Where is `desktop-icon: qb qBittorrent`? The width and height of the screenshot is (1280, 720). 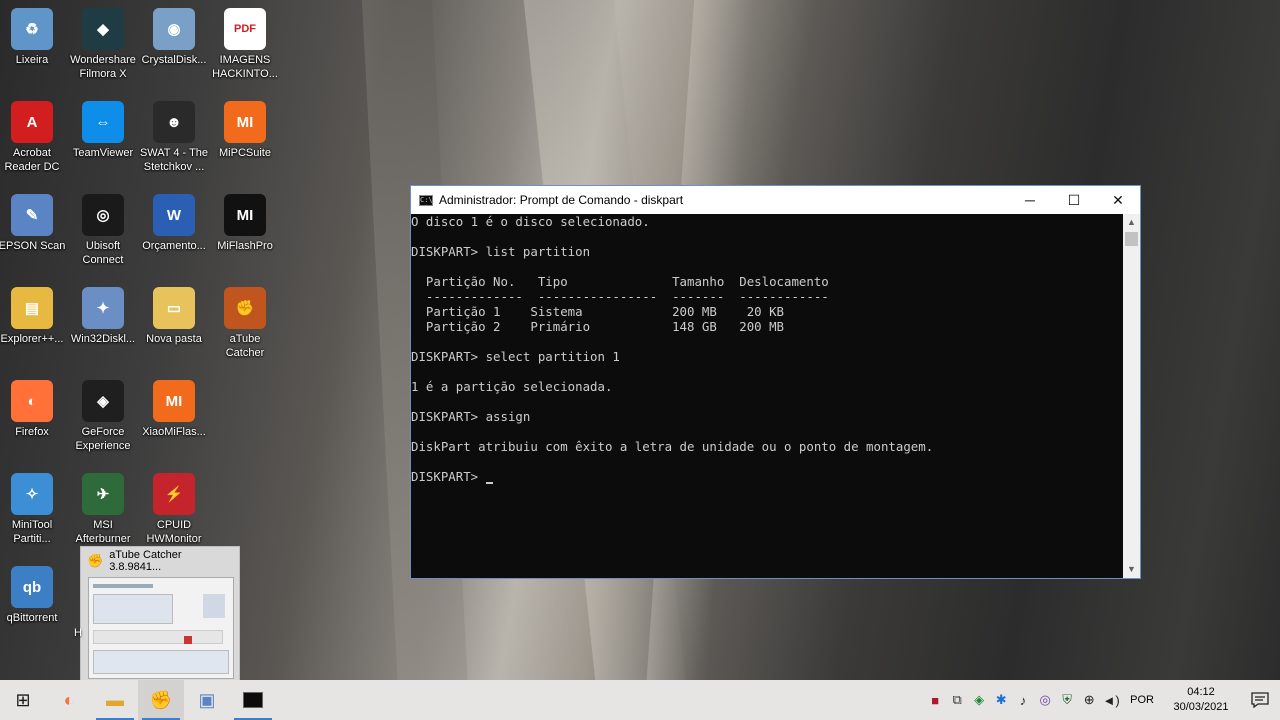 desktop-icon: qb qBittorrent is located at coordinates (34, 595).